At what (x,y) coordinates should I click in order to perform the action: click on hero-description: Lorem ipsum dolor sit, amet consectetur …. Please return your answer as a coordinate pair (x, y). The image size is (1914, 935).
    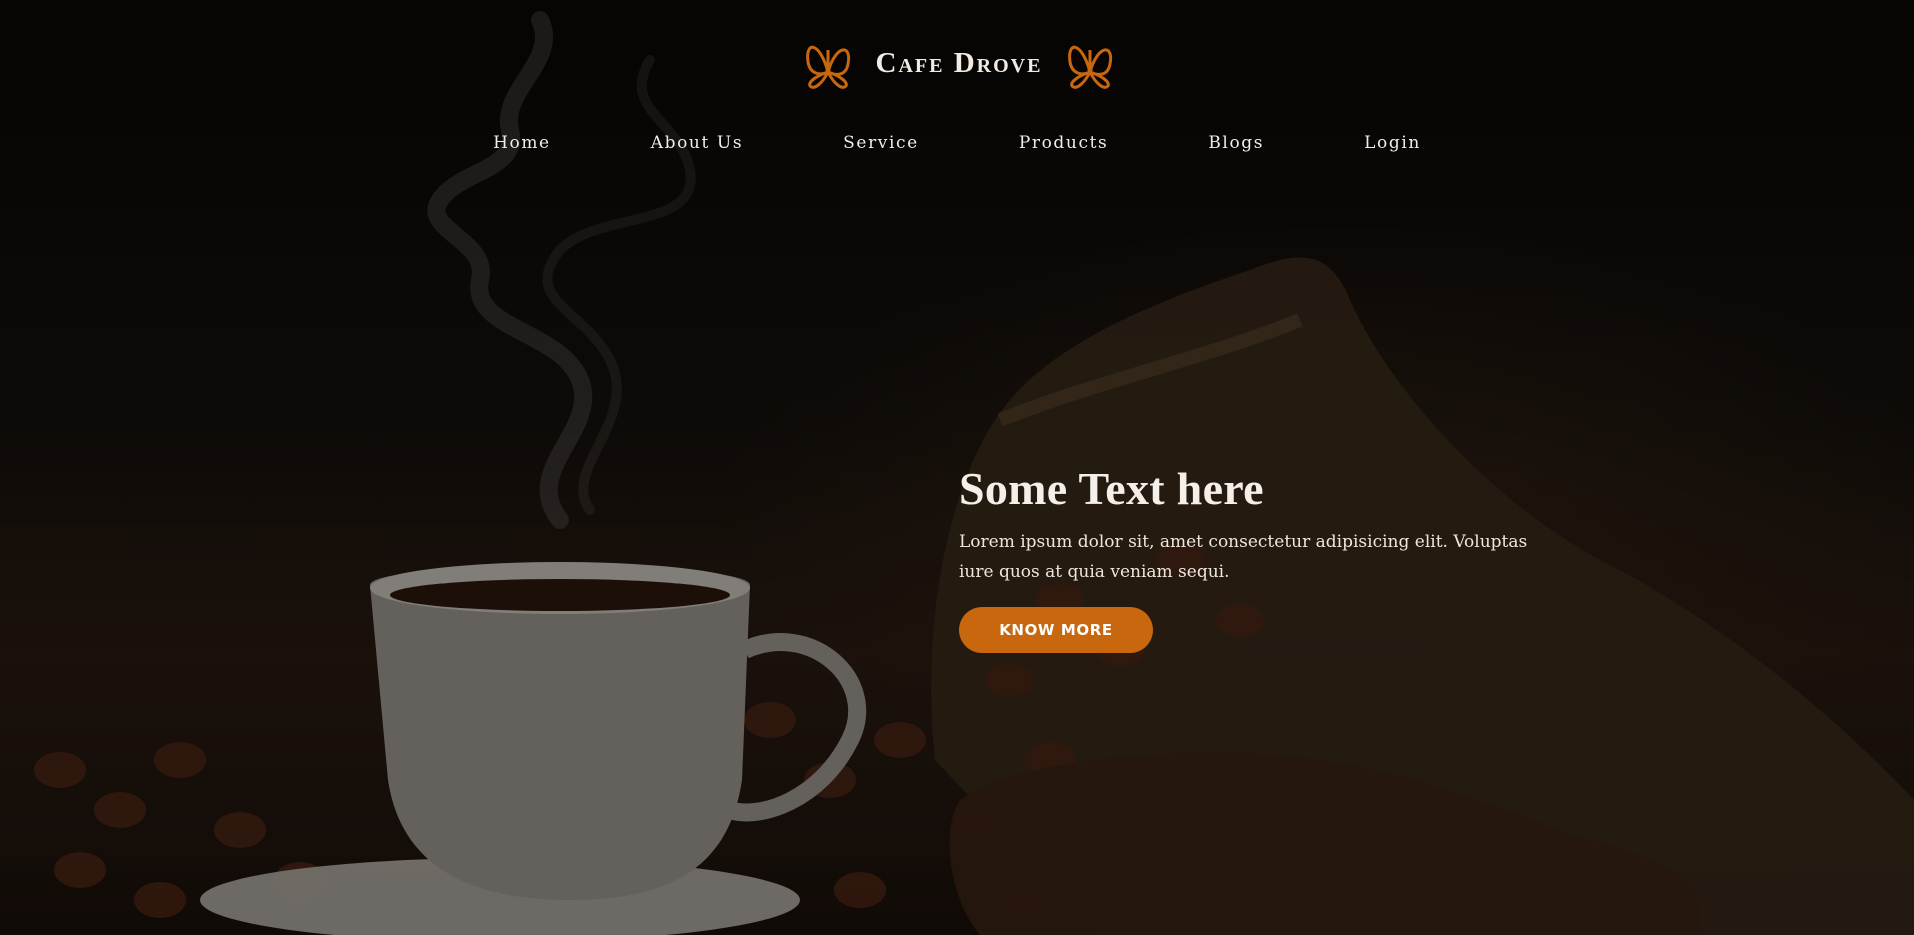
    Looking at the image, I should click on (1243, 557).